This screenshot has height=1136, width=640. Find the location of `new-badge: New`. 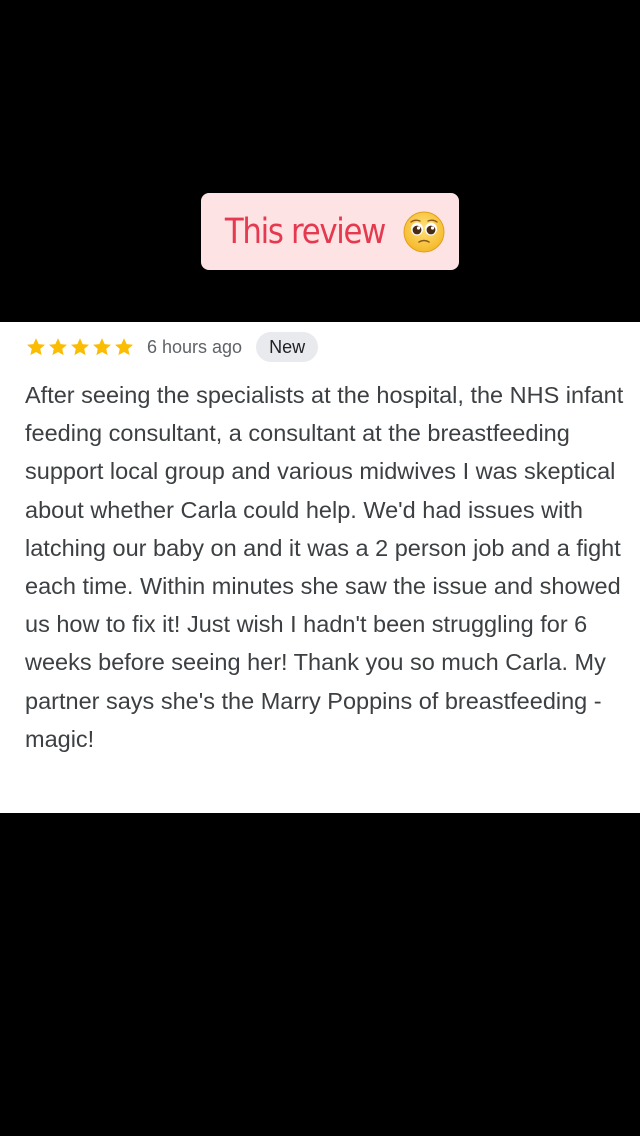

new-badge: New is located at coordinates (287, 347).